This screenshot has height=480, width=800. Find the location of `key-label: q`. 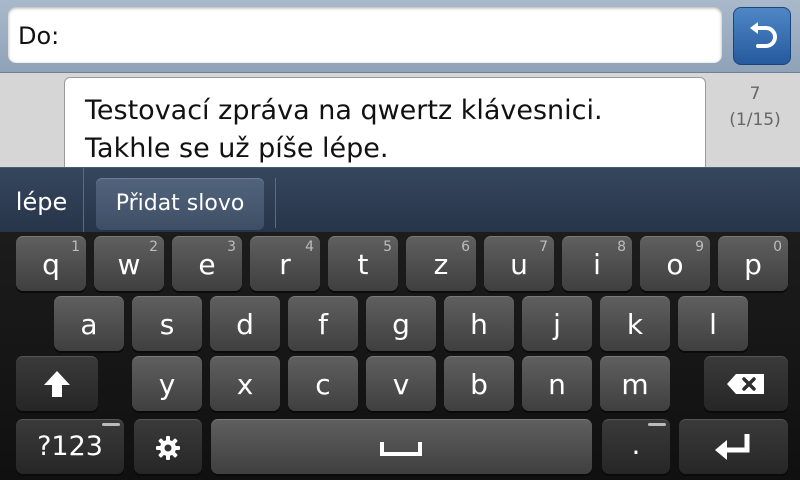

key-label: q is located at coordinates (51, 264).